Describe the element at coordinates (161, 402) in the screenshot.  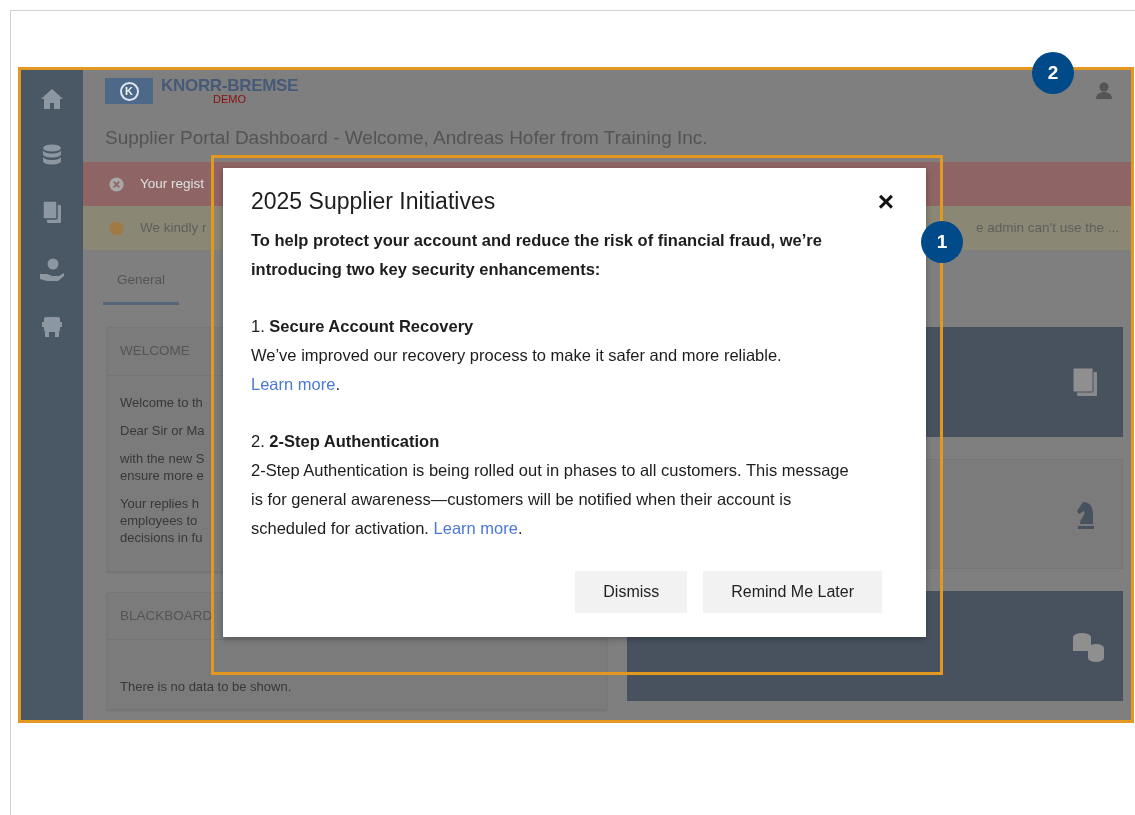
I see `card-text: Welcome to th` at that location.